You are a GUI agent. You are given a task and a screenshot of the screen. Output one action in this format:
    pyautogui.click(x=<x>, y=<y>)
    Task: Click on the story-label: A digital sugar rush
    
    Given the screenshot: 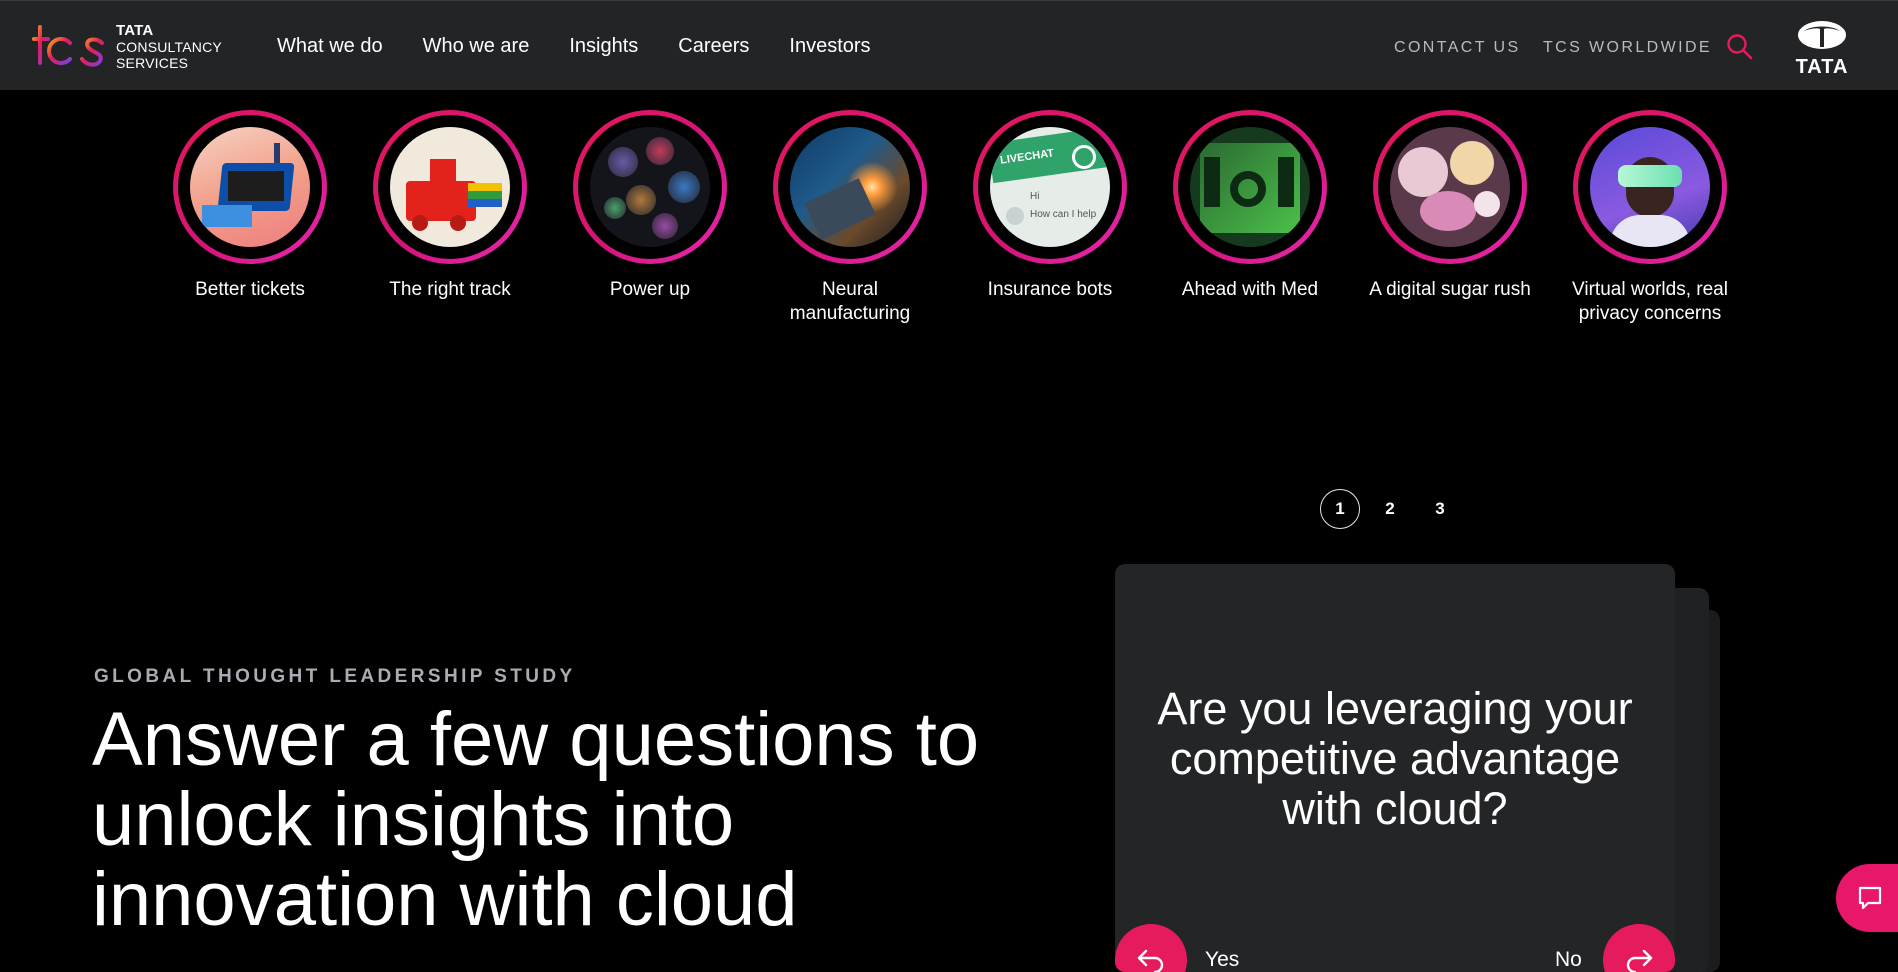 What is the action you would take?
    pyautogui.click(x=1450, y=289)
    